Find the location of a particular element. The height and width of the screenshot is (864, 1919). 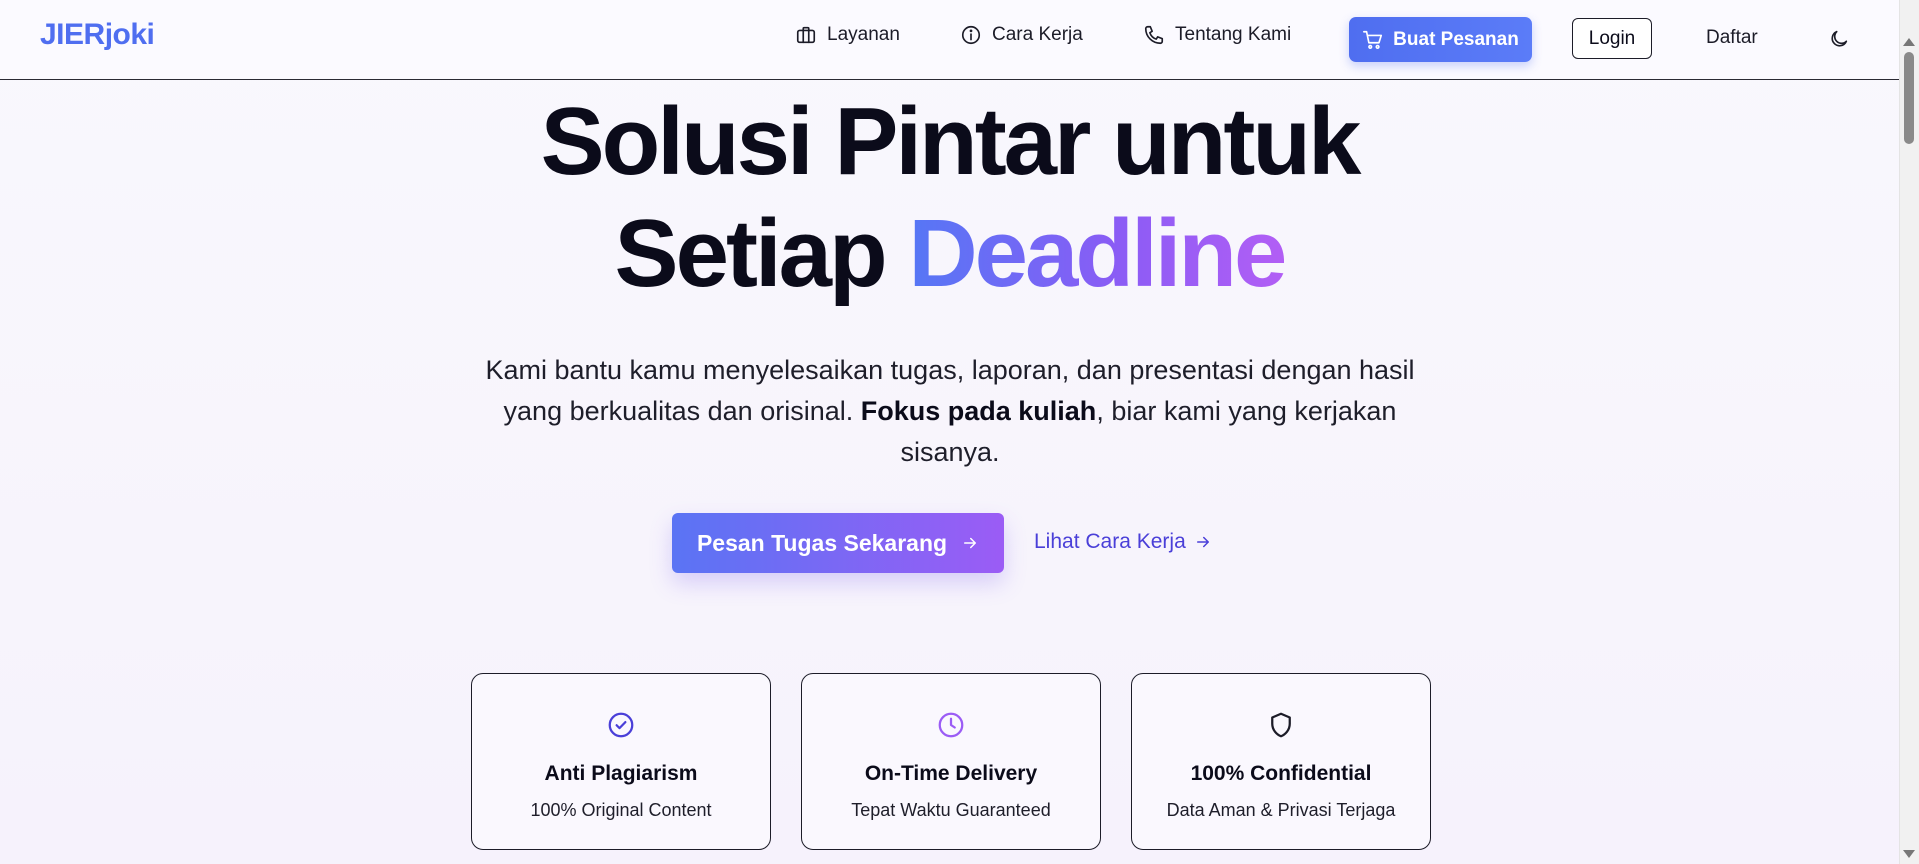

feature-title: Anti Plagiarism is located at coordinates (621, 773).